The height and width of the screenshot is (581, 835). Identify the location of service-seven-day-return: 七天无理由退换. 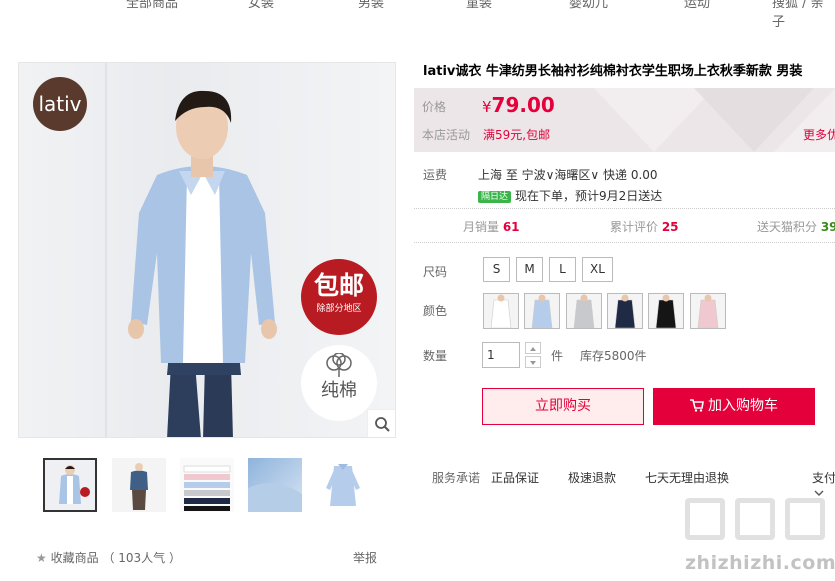
(687, 477).